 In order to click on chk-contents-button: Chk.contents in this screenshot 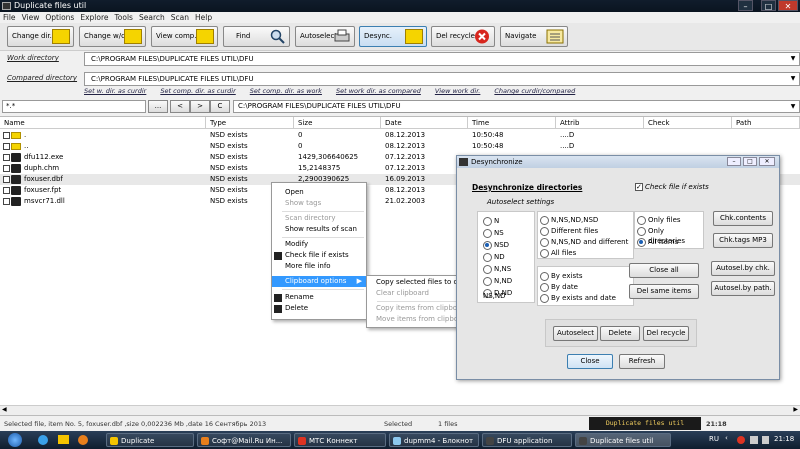, I will do `click(743, 218)`.